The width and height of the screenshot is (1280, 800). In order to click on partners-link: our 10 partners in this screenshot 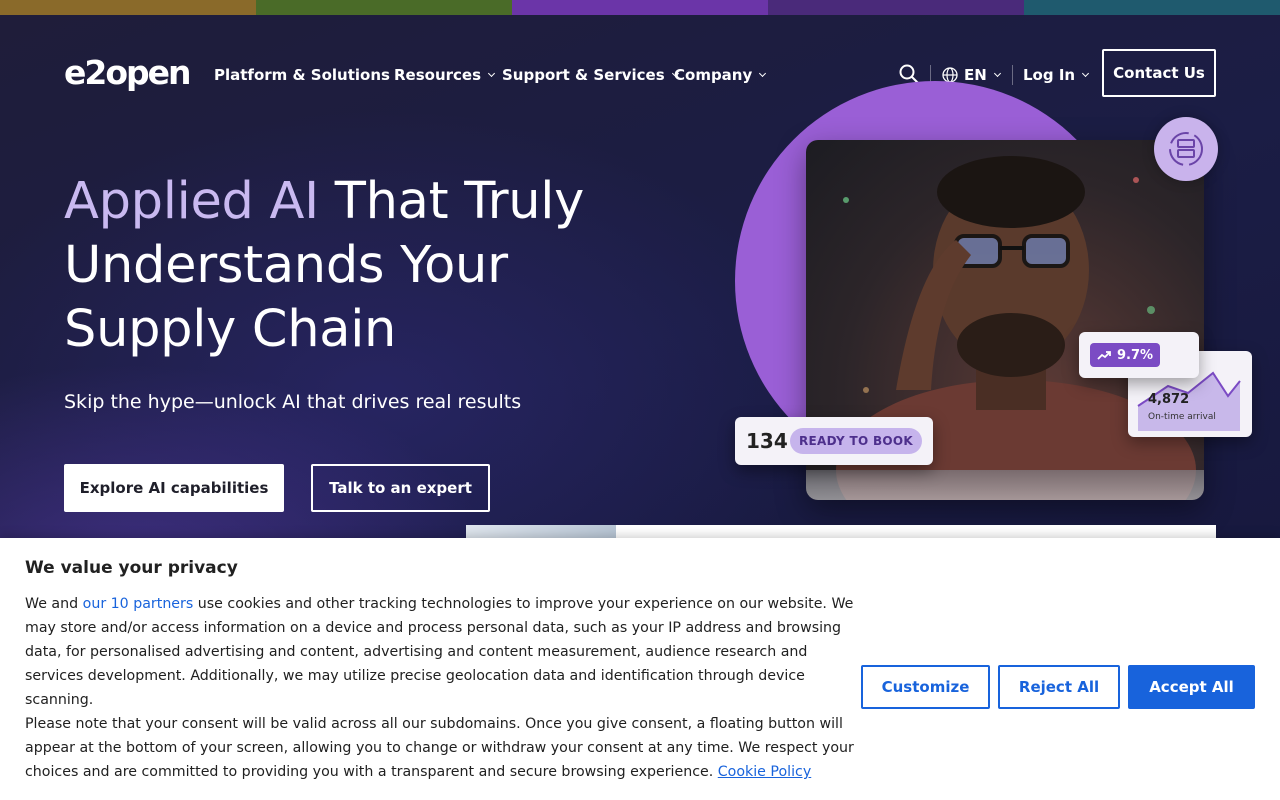, I will do `click(138, 604)`.